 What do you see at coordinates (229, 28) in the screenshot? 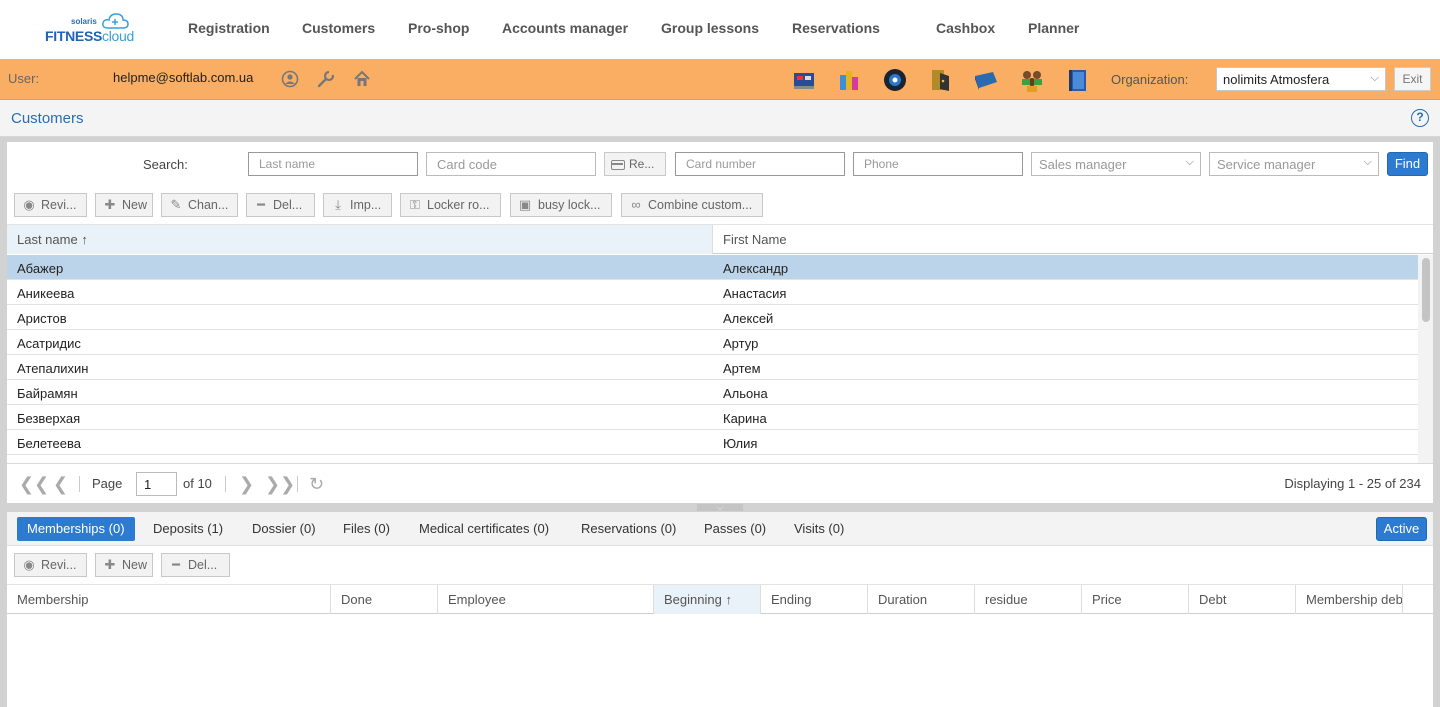
I see `nav-registration: Registration` at bounding box center [229, 28].